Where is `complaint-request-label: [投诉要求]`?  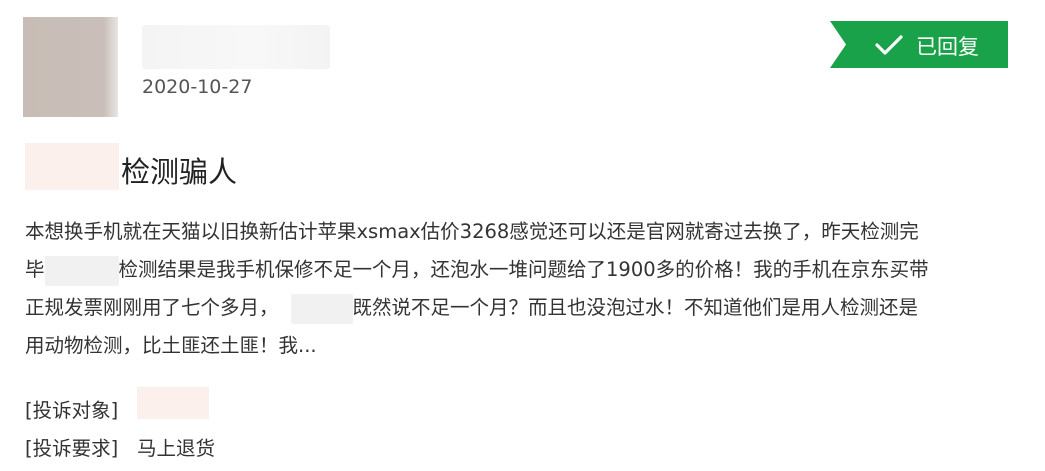
complaint-request-label: [投诉要求] is located at coordinates (72, 448).